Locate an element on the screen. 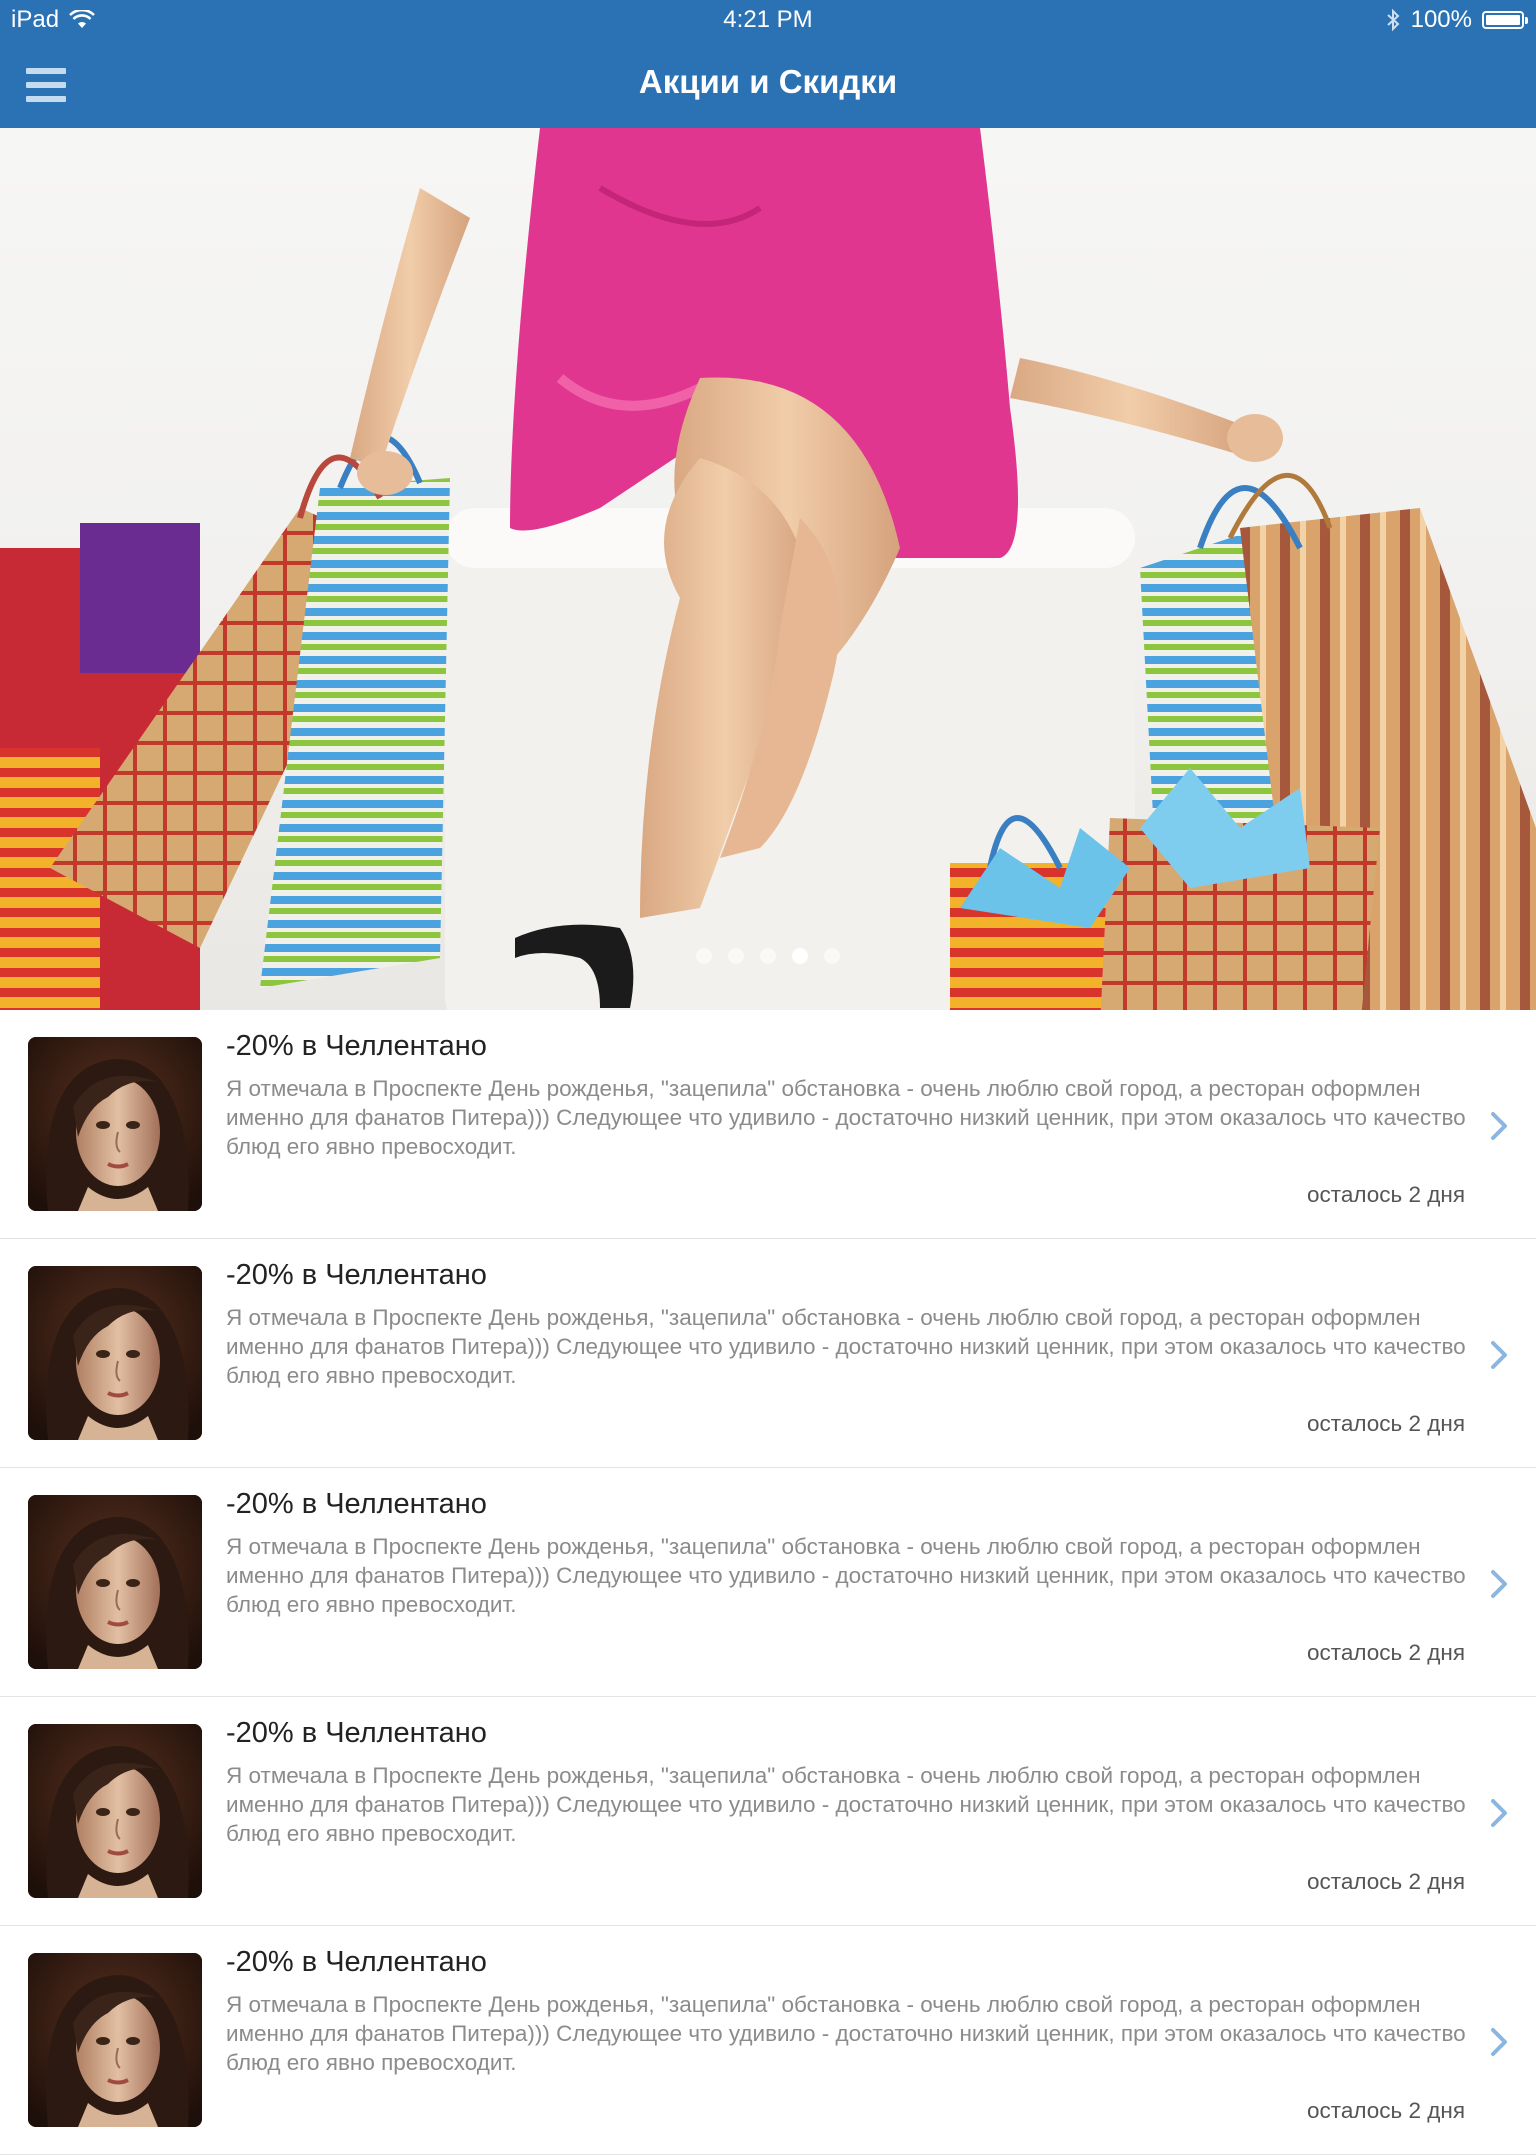 The height and width of the screenshot is (2155, 1536). page-title: Акции и Скидки is located at coordinates (768, 81).